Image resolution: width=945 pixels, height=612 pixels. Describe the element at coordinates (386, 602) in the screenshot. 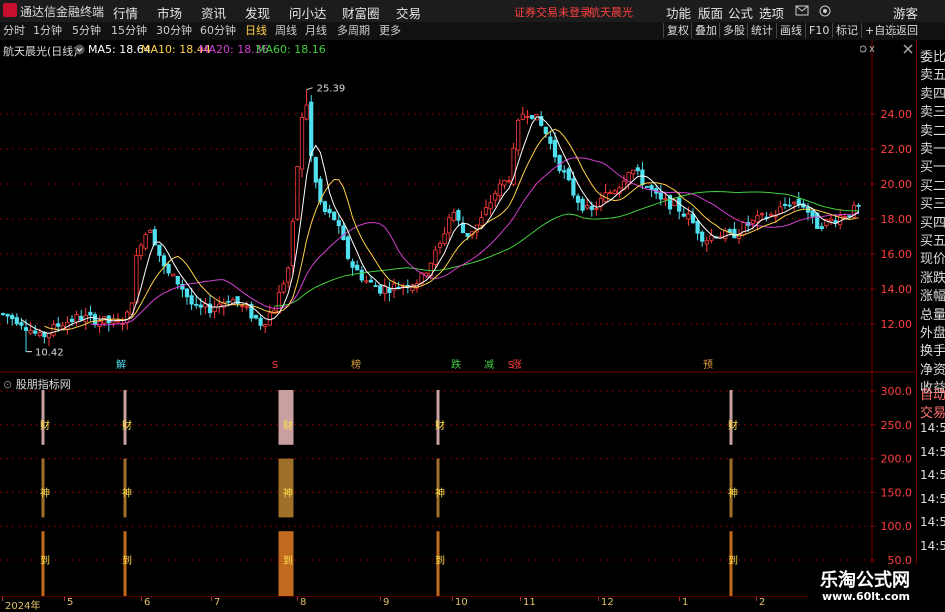

I see `time-axis-label: 9` at that location.